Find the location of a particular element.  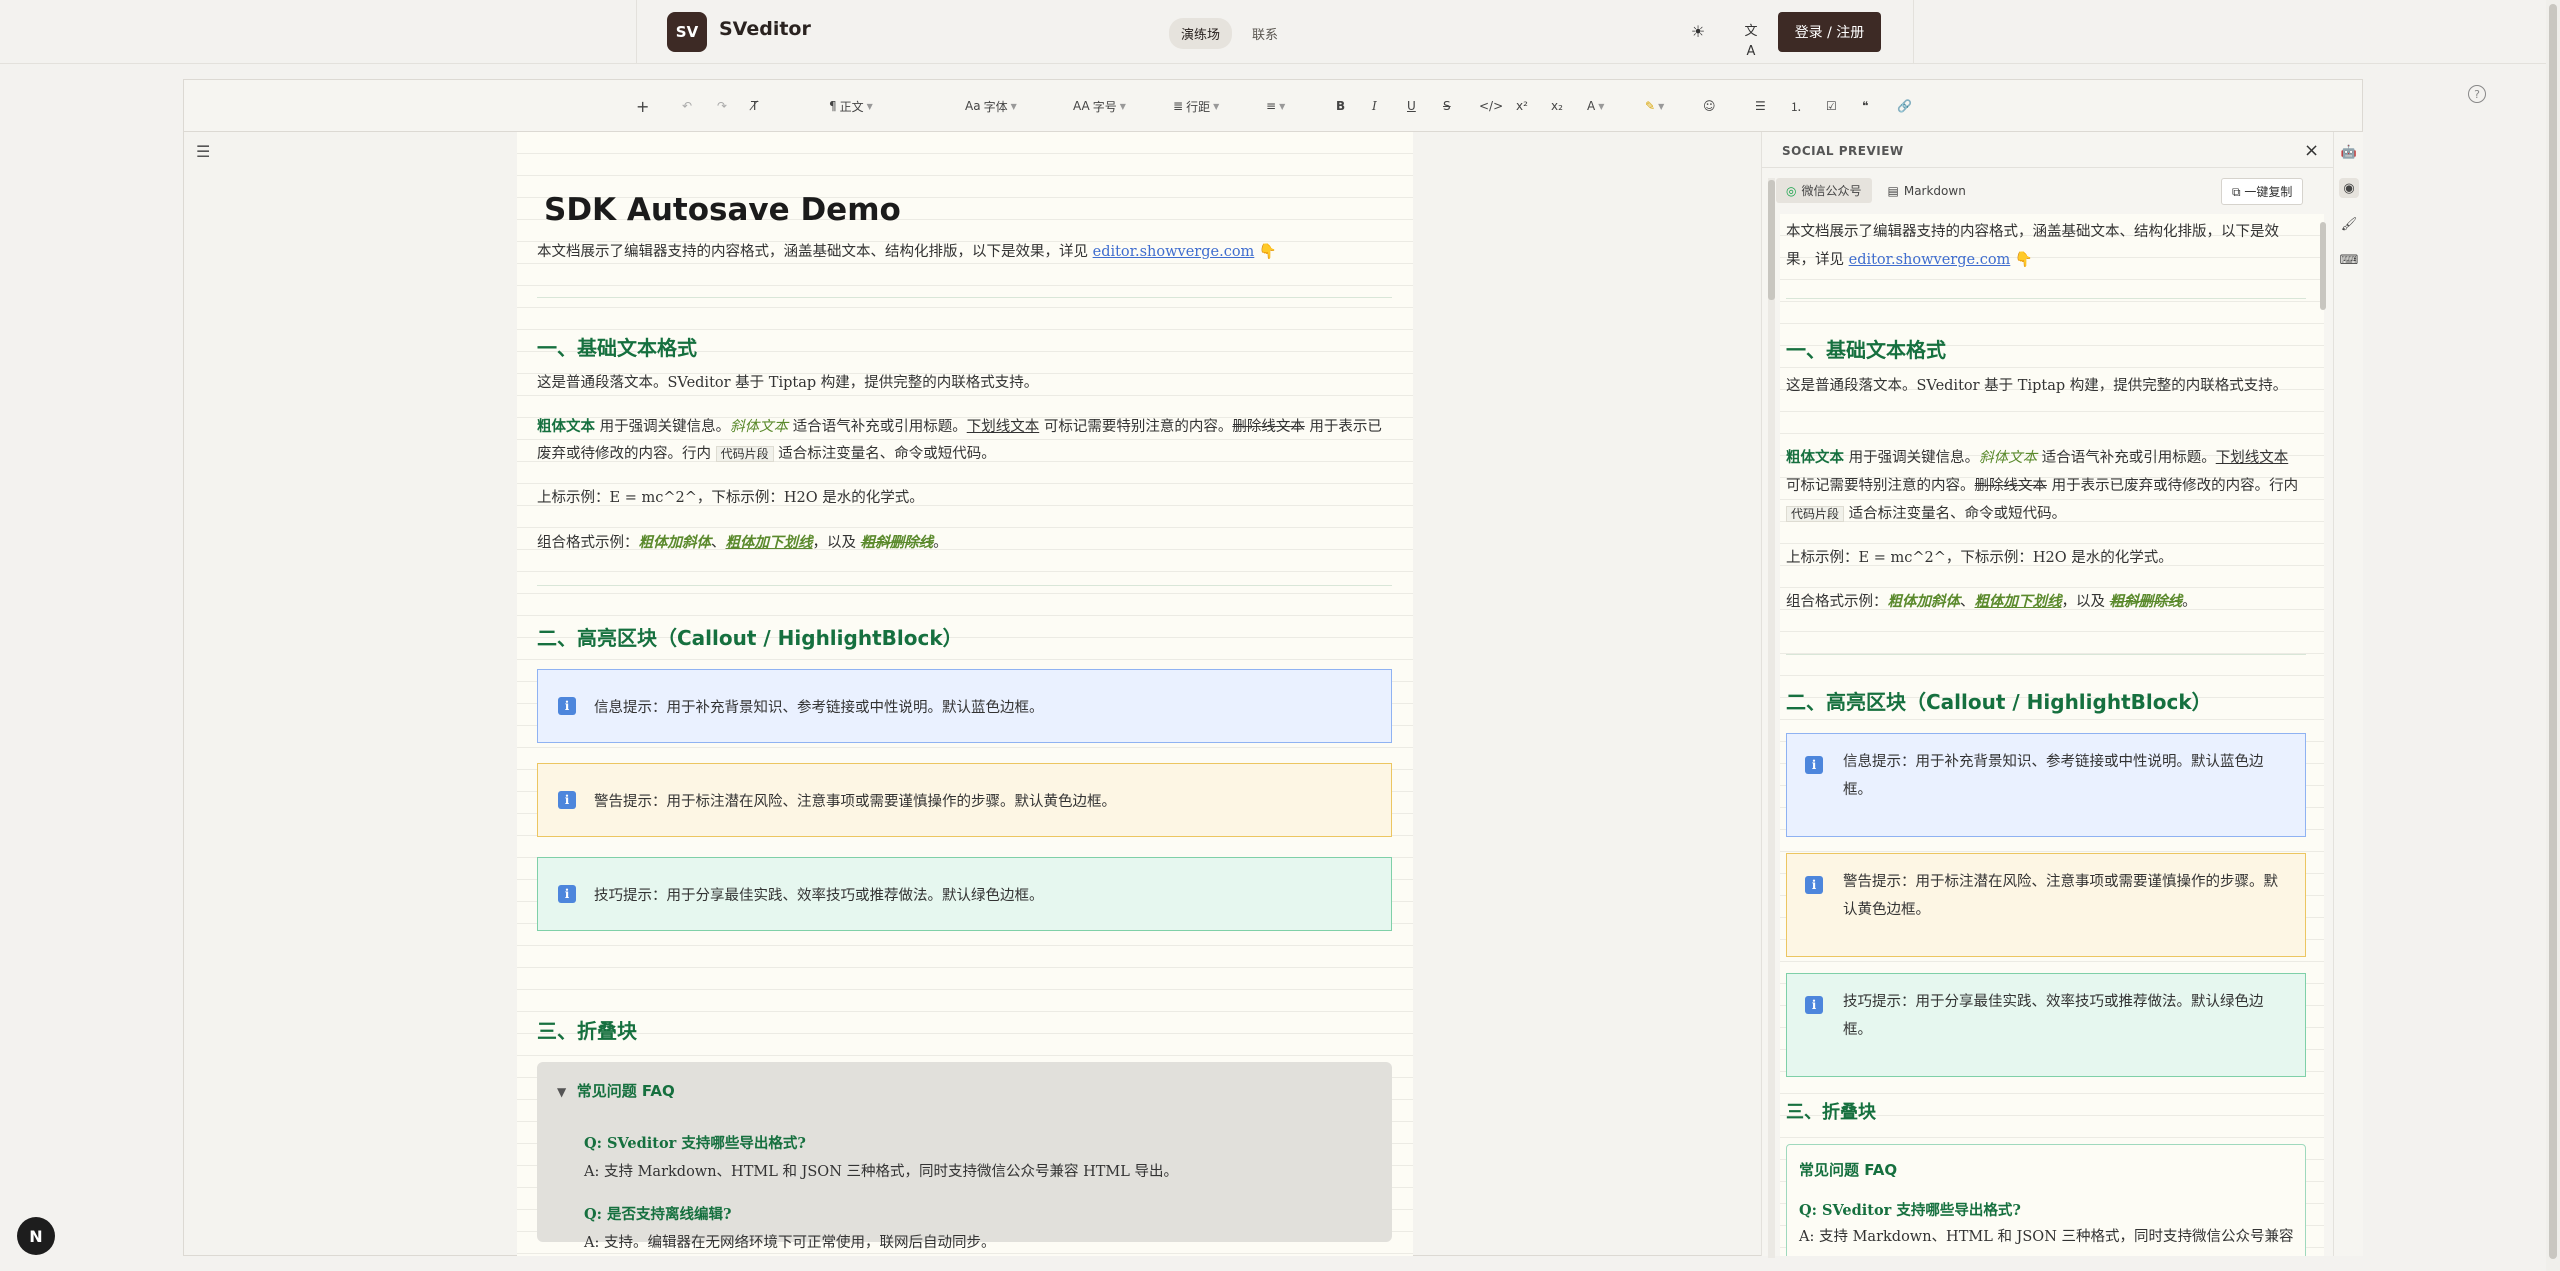

italic-icon: I is located at coordinates (1374, 106).